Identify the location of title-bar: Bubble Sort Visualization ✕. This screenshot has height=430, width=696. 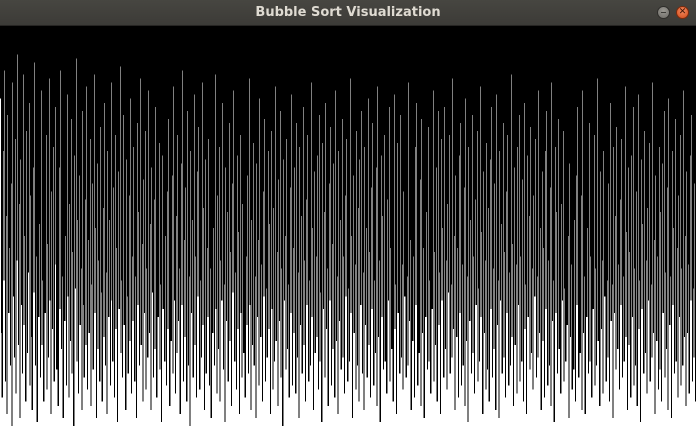
(348, 13).